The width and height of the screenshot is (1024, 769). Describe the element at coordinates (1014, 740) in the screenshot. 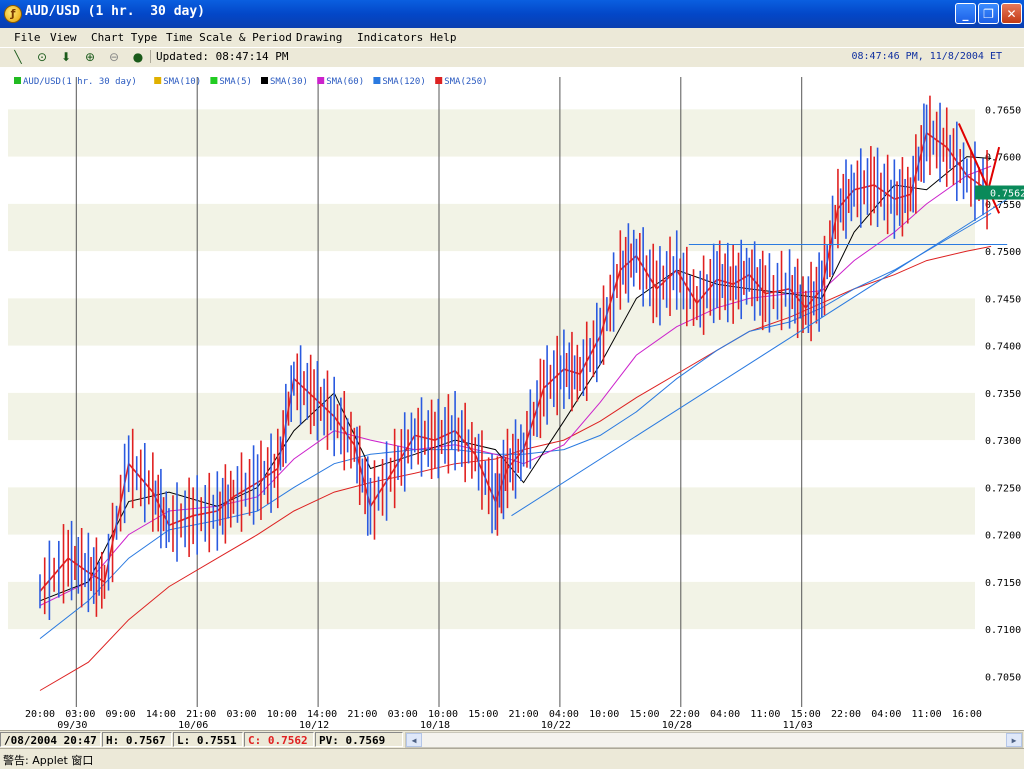

I see `scroll-right-icon: ▶` at that location.